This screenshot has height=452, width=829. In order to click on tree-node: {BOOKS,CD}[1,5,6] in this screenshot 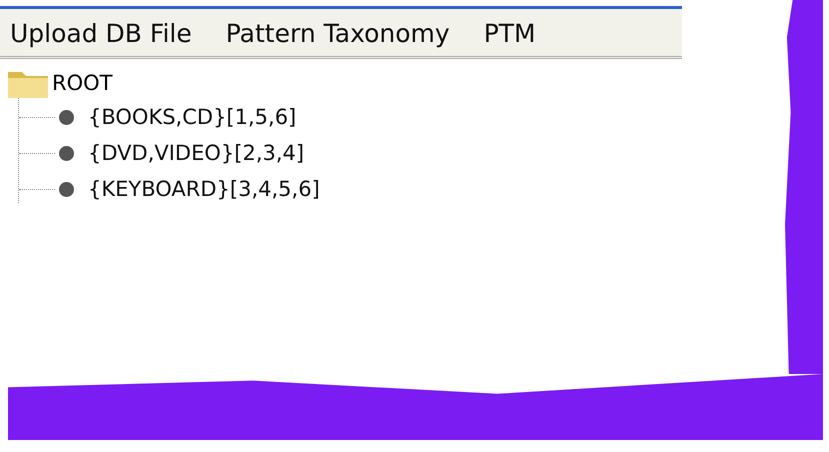, I will do `click(192, 117)`.